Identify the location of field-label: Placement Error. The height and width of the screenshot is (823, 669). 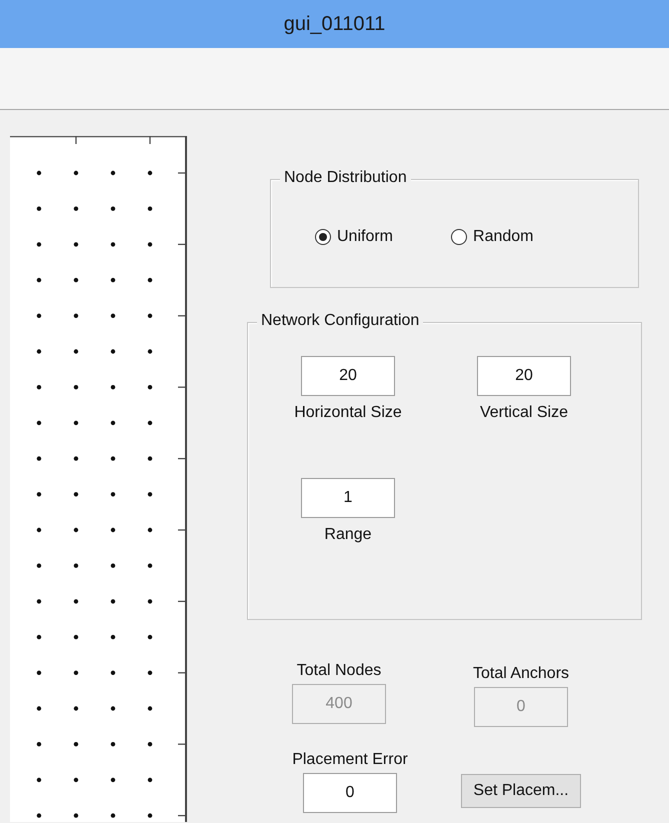
(350, 760).